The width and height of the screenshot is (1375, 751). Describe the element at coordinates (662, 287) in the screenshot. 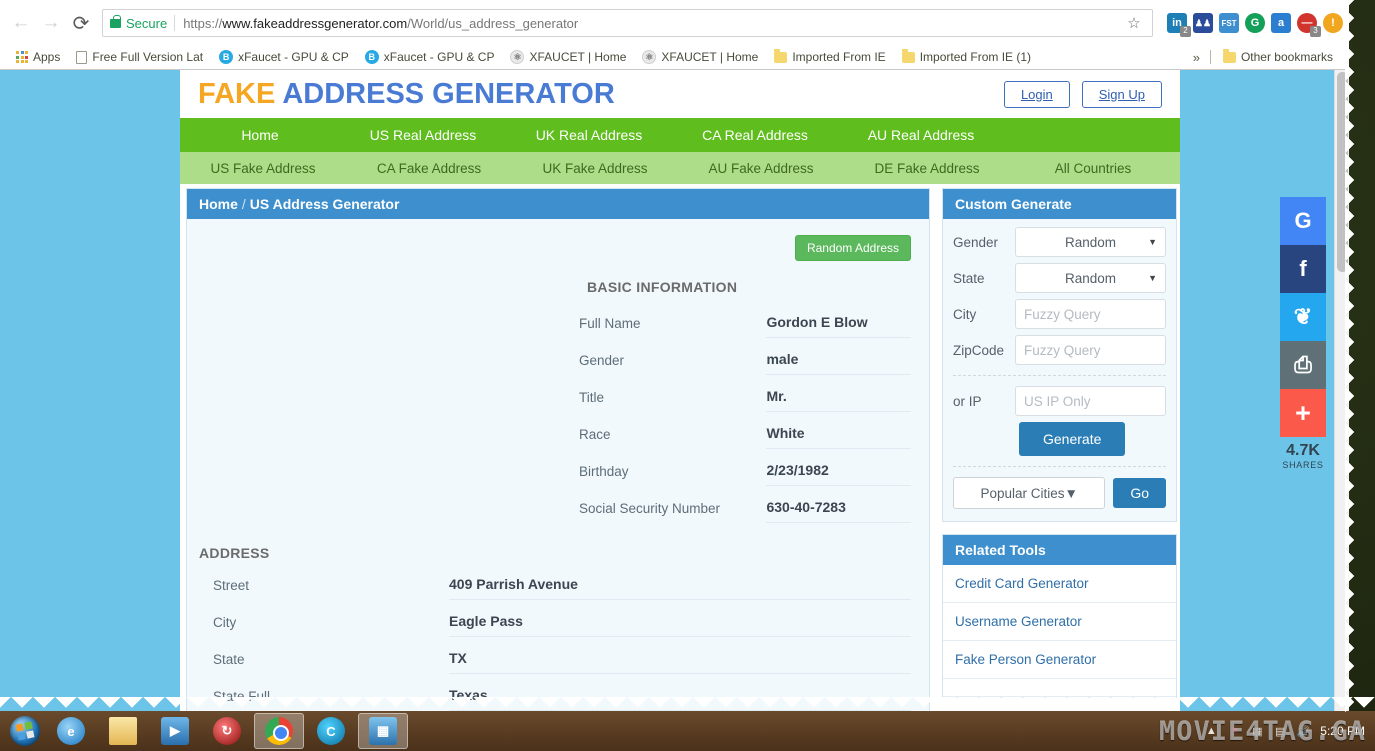

I see `basic-information-title: BASIC INFORMATION` at that location.